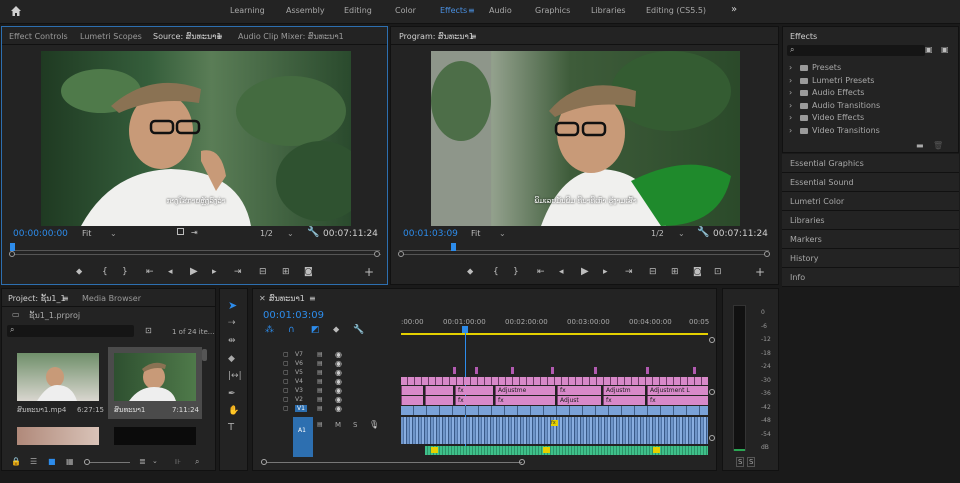 Image resolution: width=960 pixels, height=483 pixels. What do you see at coordinates (111, 298) in the screenshot?
I see `tab-media-browser: Media Browser` at bounding box center [111, 298].